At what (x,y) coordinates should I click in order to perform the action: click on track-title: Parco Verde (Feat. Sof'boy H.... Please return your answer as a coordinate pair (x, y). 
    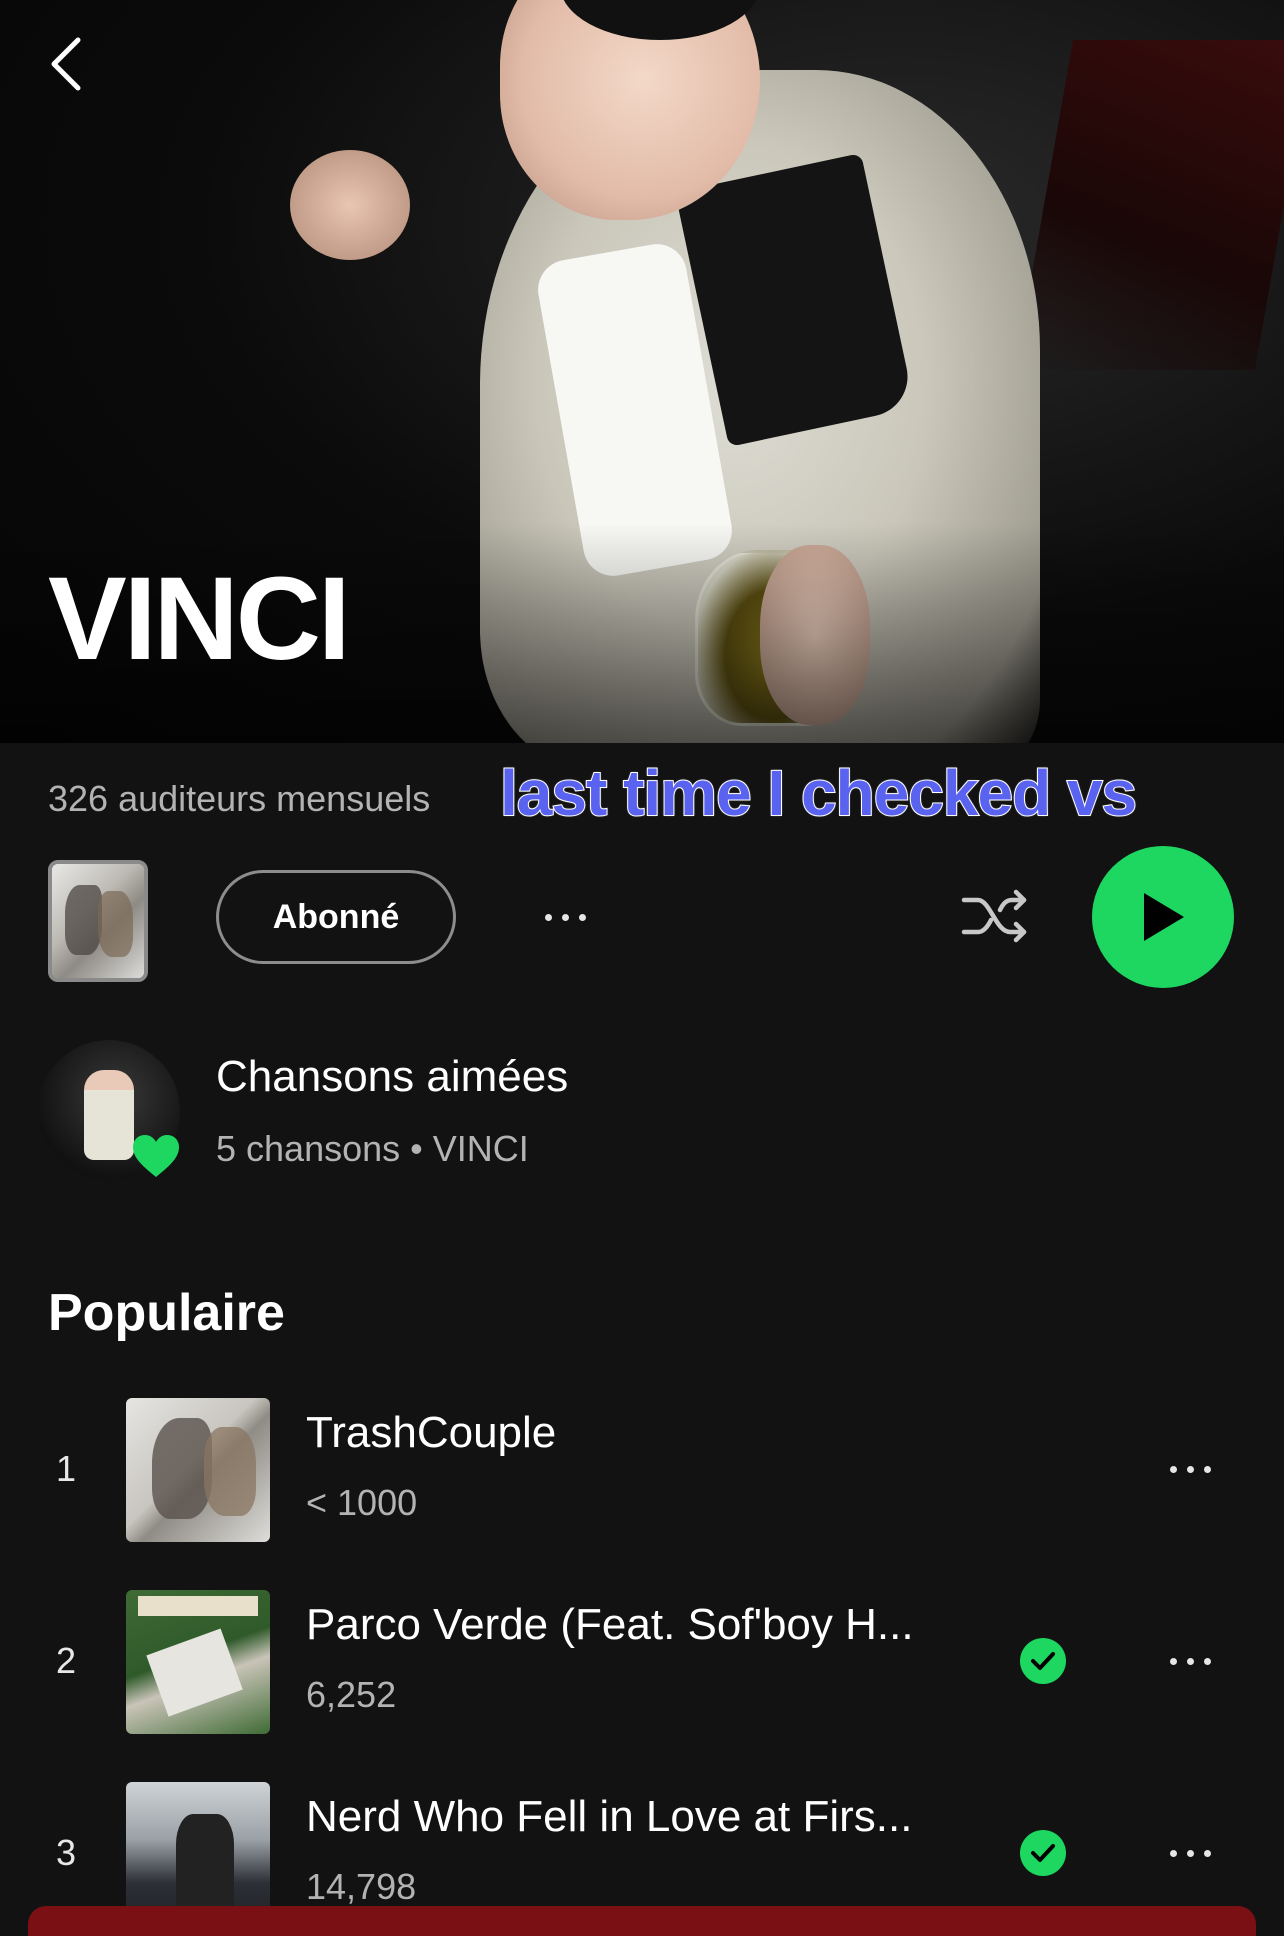
    Looking at the image, I should click on (610, 1624).